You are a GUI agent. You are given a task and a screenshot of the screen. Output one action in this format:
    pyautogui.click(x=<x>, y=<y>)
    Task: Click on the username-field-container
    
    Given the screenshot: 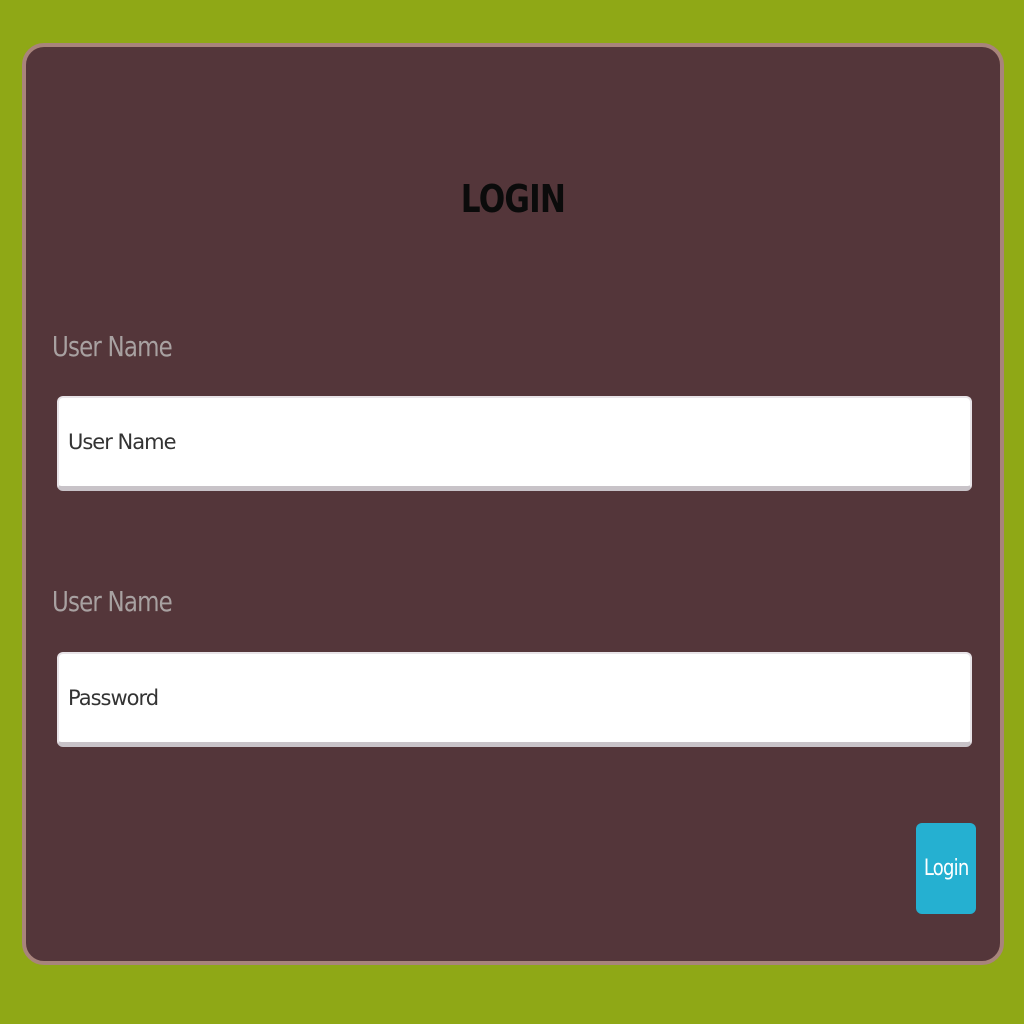 What is the action you would take?
    pyautogui.click(x=514, y=443)
    